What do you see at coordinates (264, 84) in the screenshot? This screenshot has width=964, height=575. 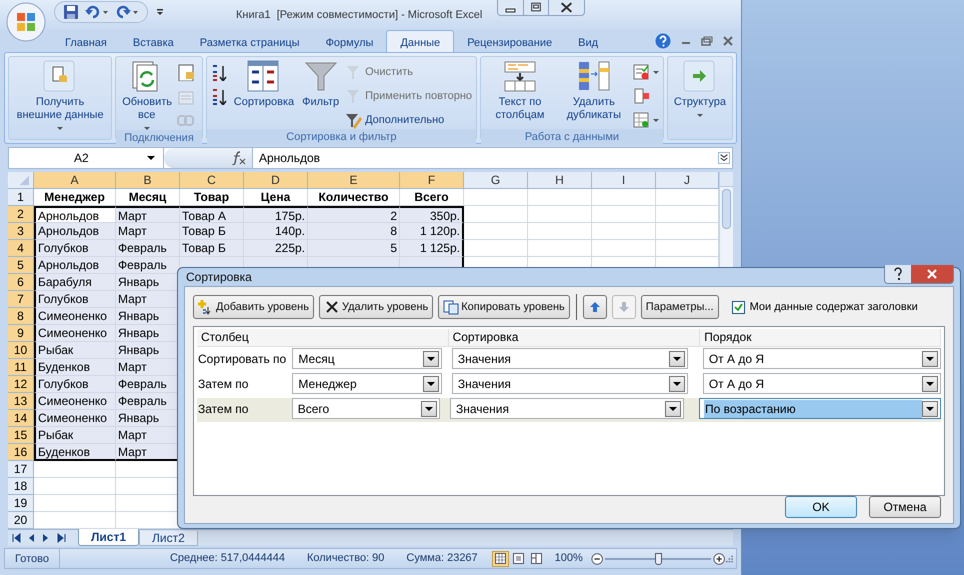 I see `ribbon-button: Сортировка` at bounding box center [264, 84].